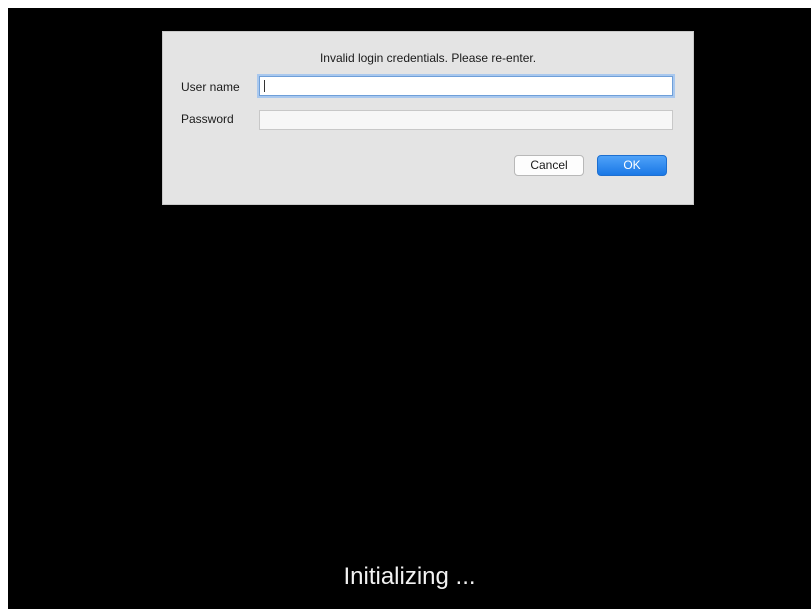 The width and height of the screenshot is (811, 609). What do you see at coordinates (466, 120) in the screenshot?
I see `password-input` at bounding box center [466, 120].